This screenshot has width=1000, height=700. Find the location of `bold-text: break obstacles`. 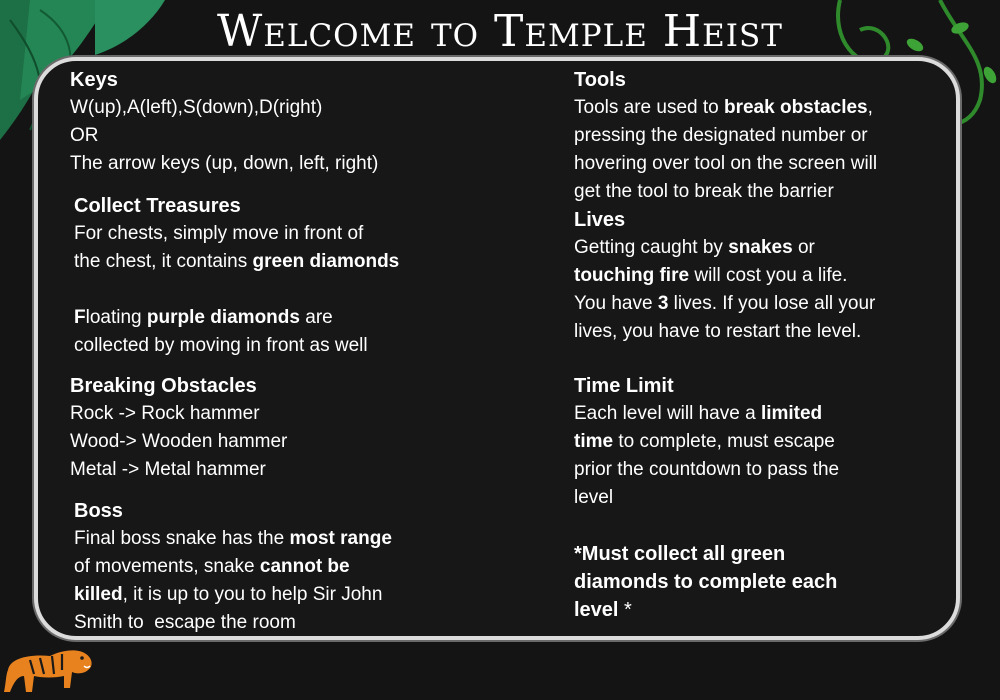

bold-text: break obstacles is located at coordinates (795, 107).